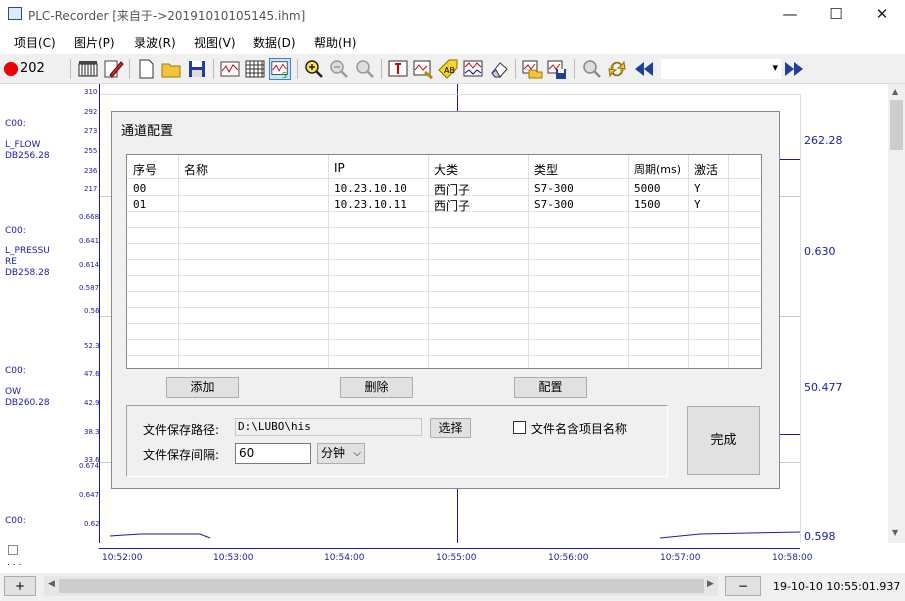 Image resolution: width=905 pixels, height=601 pixels. I want to click on y-tick: 0.614, so click(89, 265).